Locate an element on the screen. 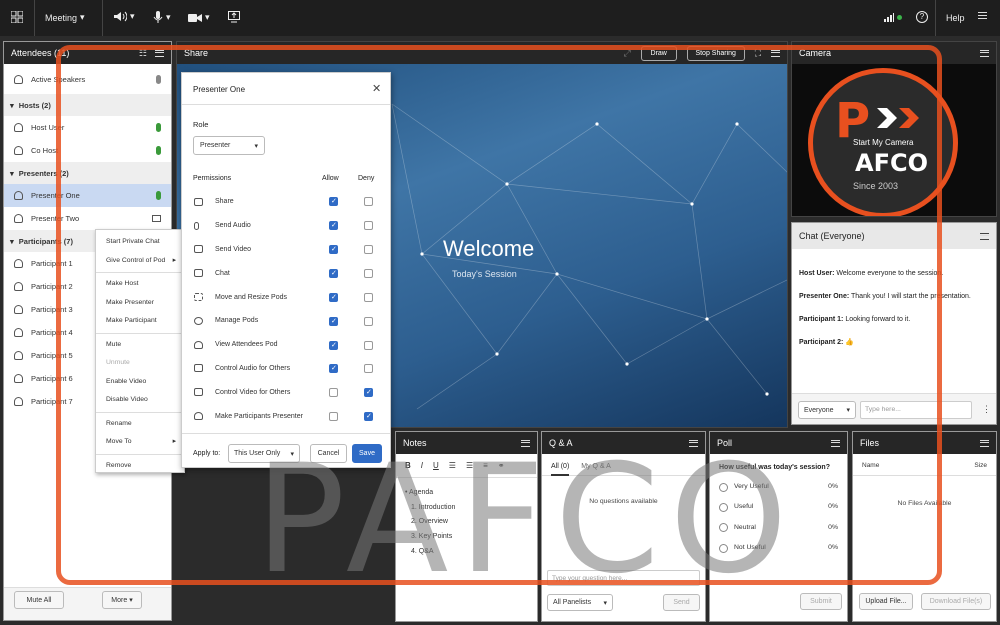 The image size is (1000, 625). camera-button: ▾ is located at coordinates (199, 17).